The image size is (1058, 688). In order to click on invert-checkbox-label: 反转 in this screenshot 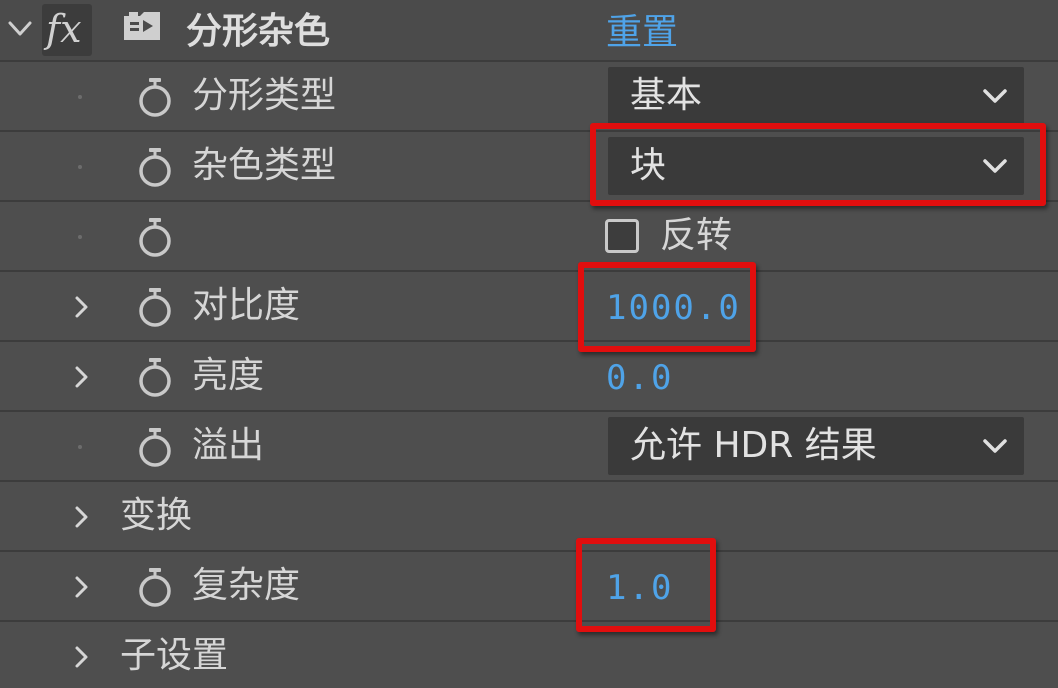, I will do `click(696, 236)`.